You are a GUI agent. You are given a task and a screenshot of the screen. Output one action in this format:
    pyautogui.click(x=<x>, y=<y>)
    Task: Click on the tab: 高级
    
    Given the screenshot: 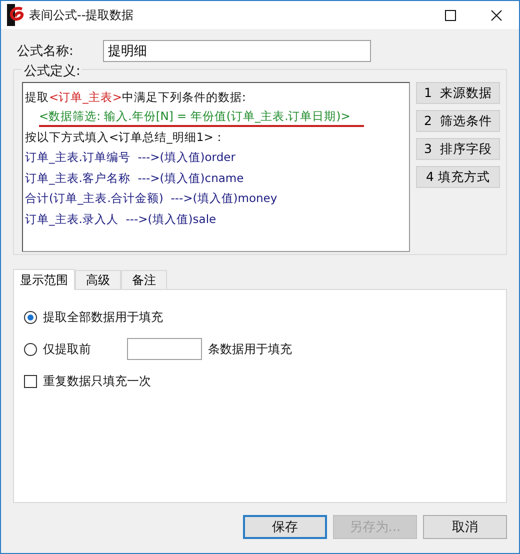 What is the action you would take?
    pyautogui.click(x=98, y=279)
    